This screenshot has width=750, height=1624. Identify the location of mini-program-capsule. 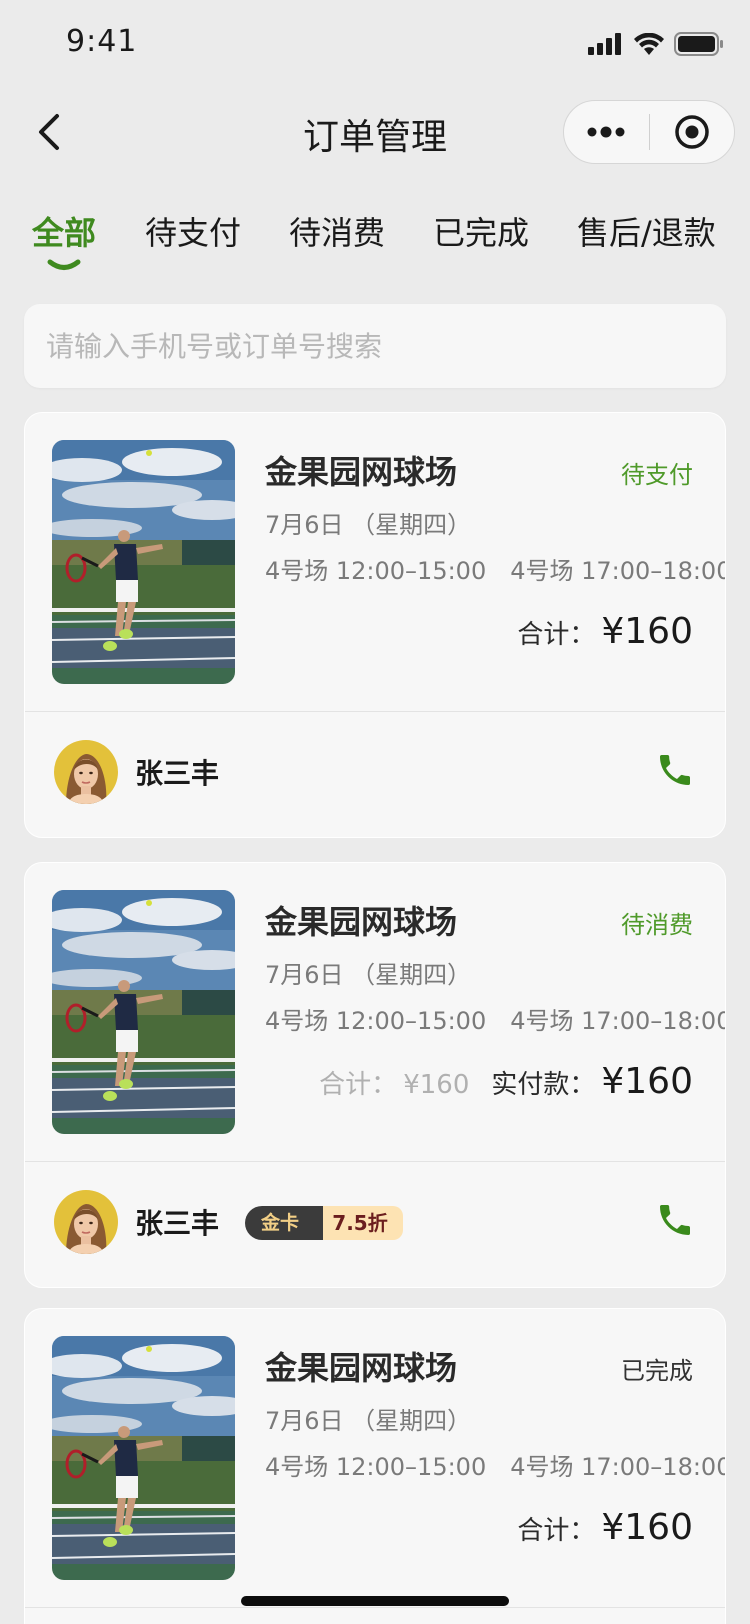
(649, 132).